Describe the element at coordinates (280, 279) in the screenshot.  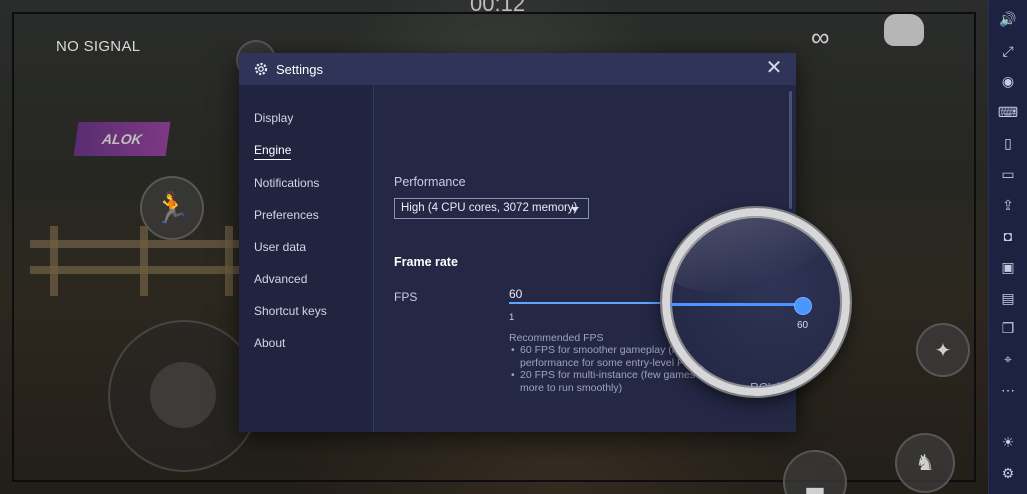
I see `nav-item-advanced: Advanced` at that location.